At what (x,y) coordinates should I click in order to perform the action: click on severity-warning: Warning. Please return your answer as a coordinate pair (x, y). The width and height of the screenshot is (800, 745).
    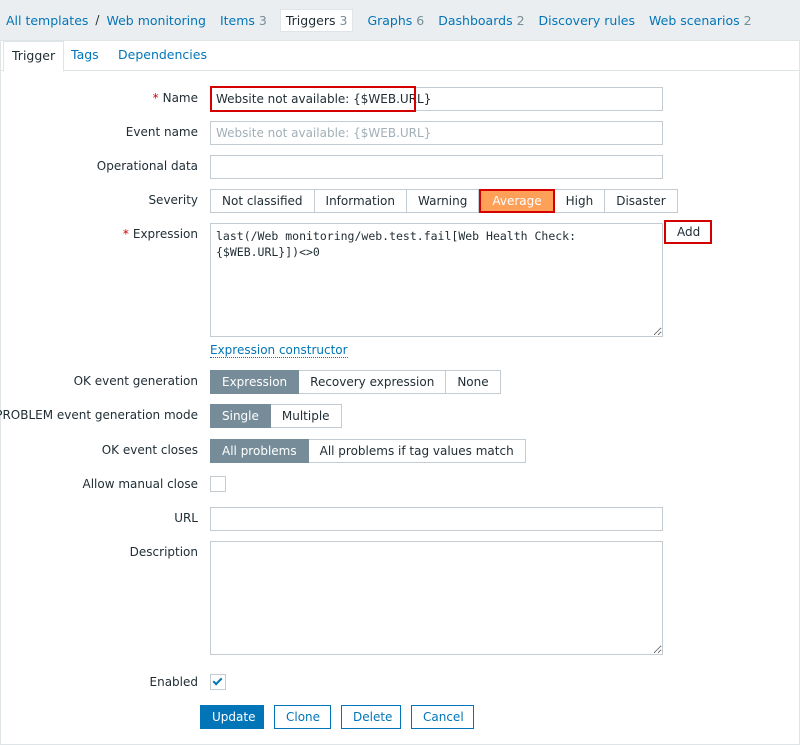
    Looking at the image, I should click on (443, 201).